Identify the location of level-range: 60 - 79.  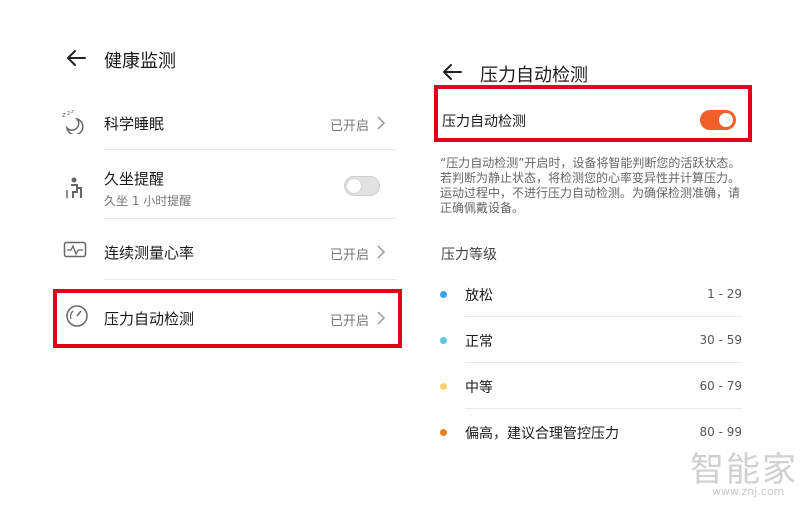
(721, 386).